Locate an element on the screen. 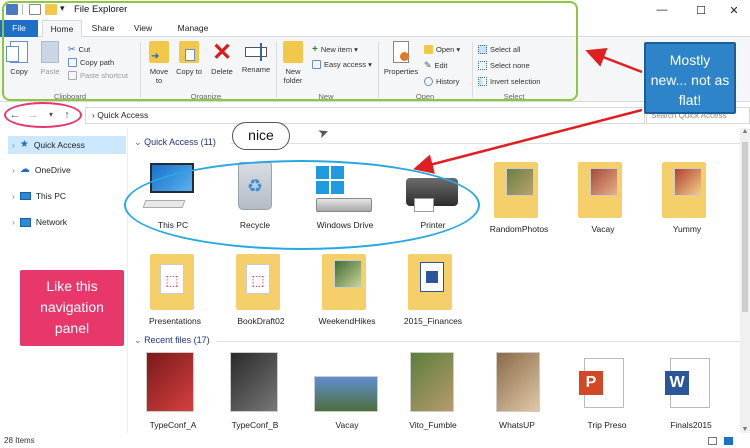  callout-arrows is located at coordinates (528, 111).